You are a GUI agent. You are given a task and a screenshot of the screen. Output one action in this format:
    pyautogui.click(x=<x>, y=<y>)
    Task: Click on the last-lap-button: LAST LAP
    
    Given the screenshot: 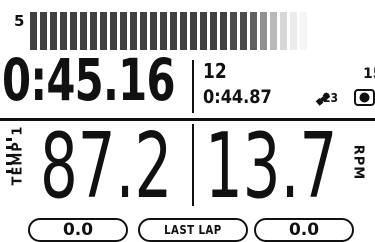 What is the action you would take?
    pyautogui.click(x=193, y=230)
    